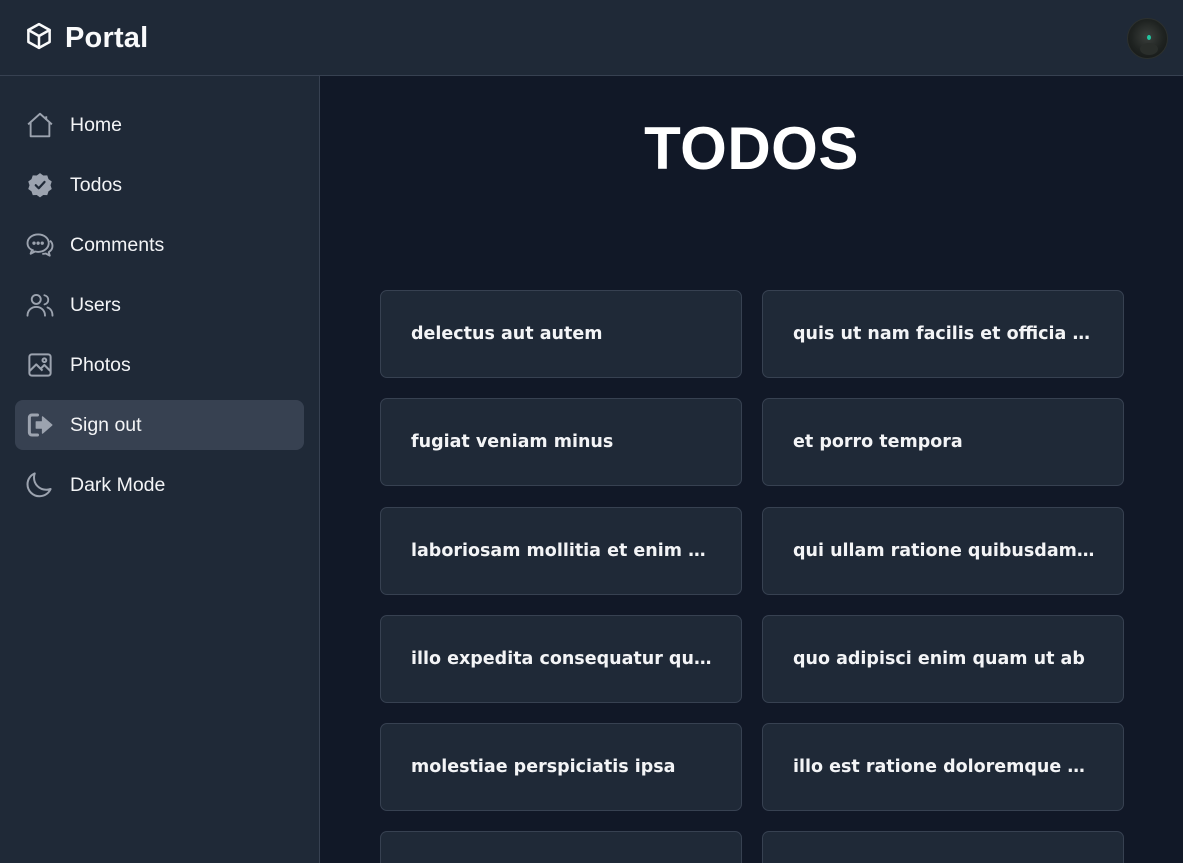 This screenshot has width=1183, height=863. I want to click on users-icon, so click(40, 305).